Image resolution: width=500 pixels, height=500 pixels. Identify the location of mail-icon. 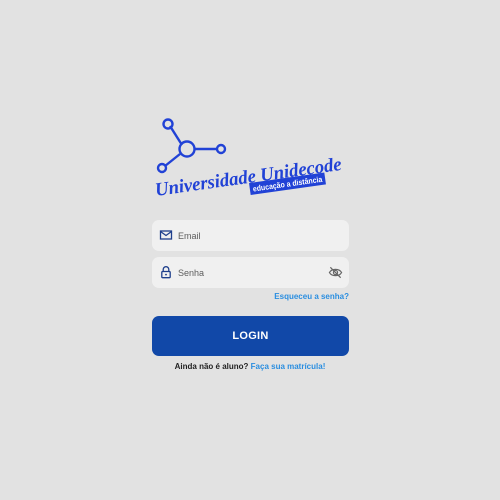
(166, 235).